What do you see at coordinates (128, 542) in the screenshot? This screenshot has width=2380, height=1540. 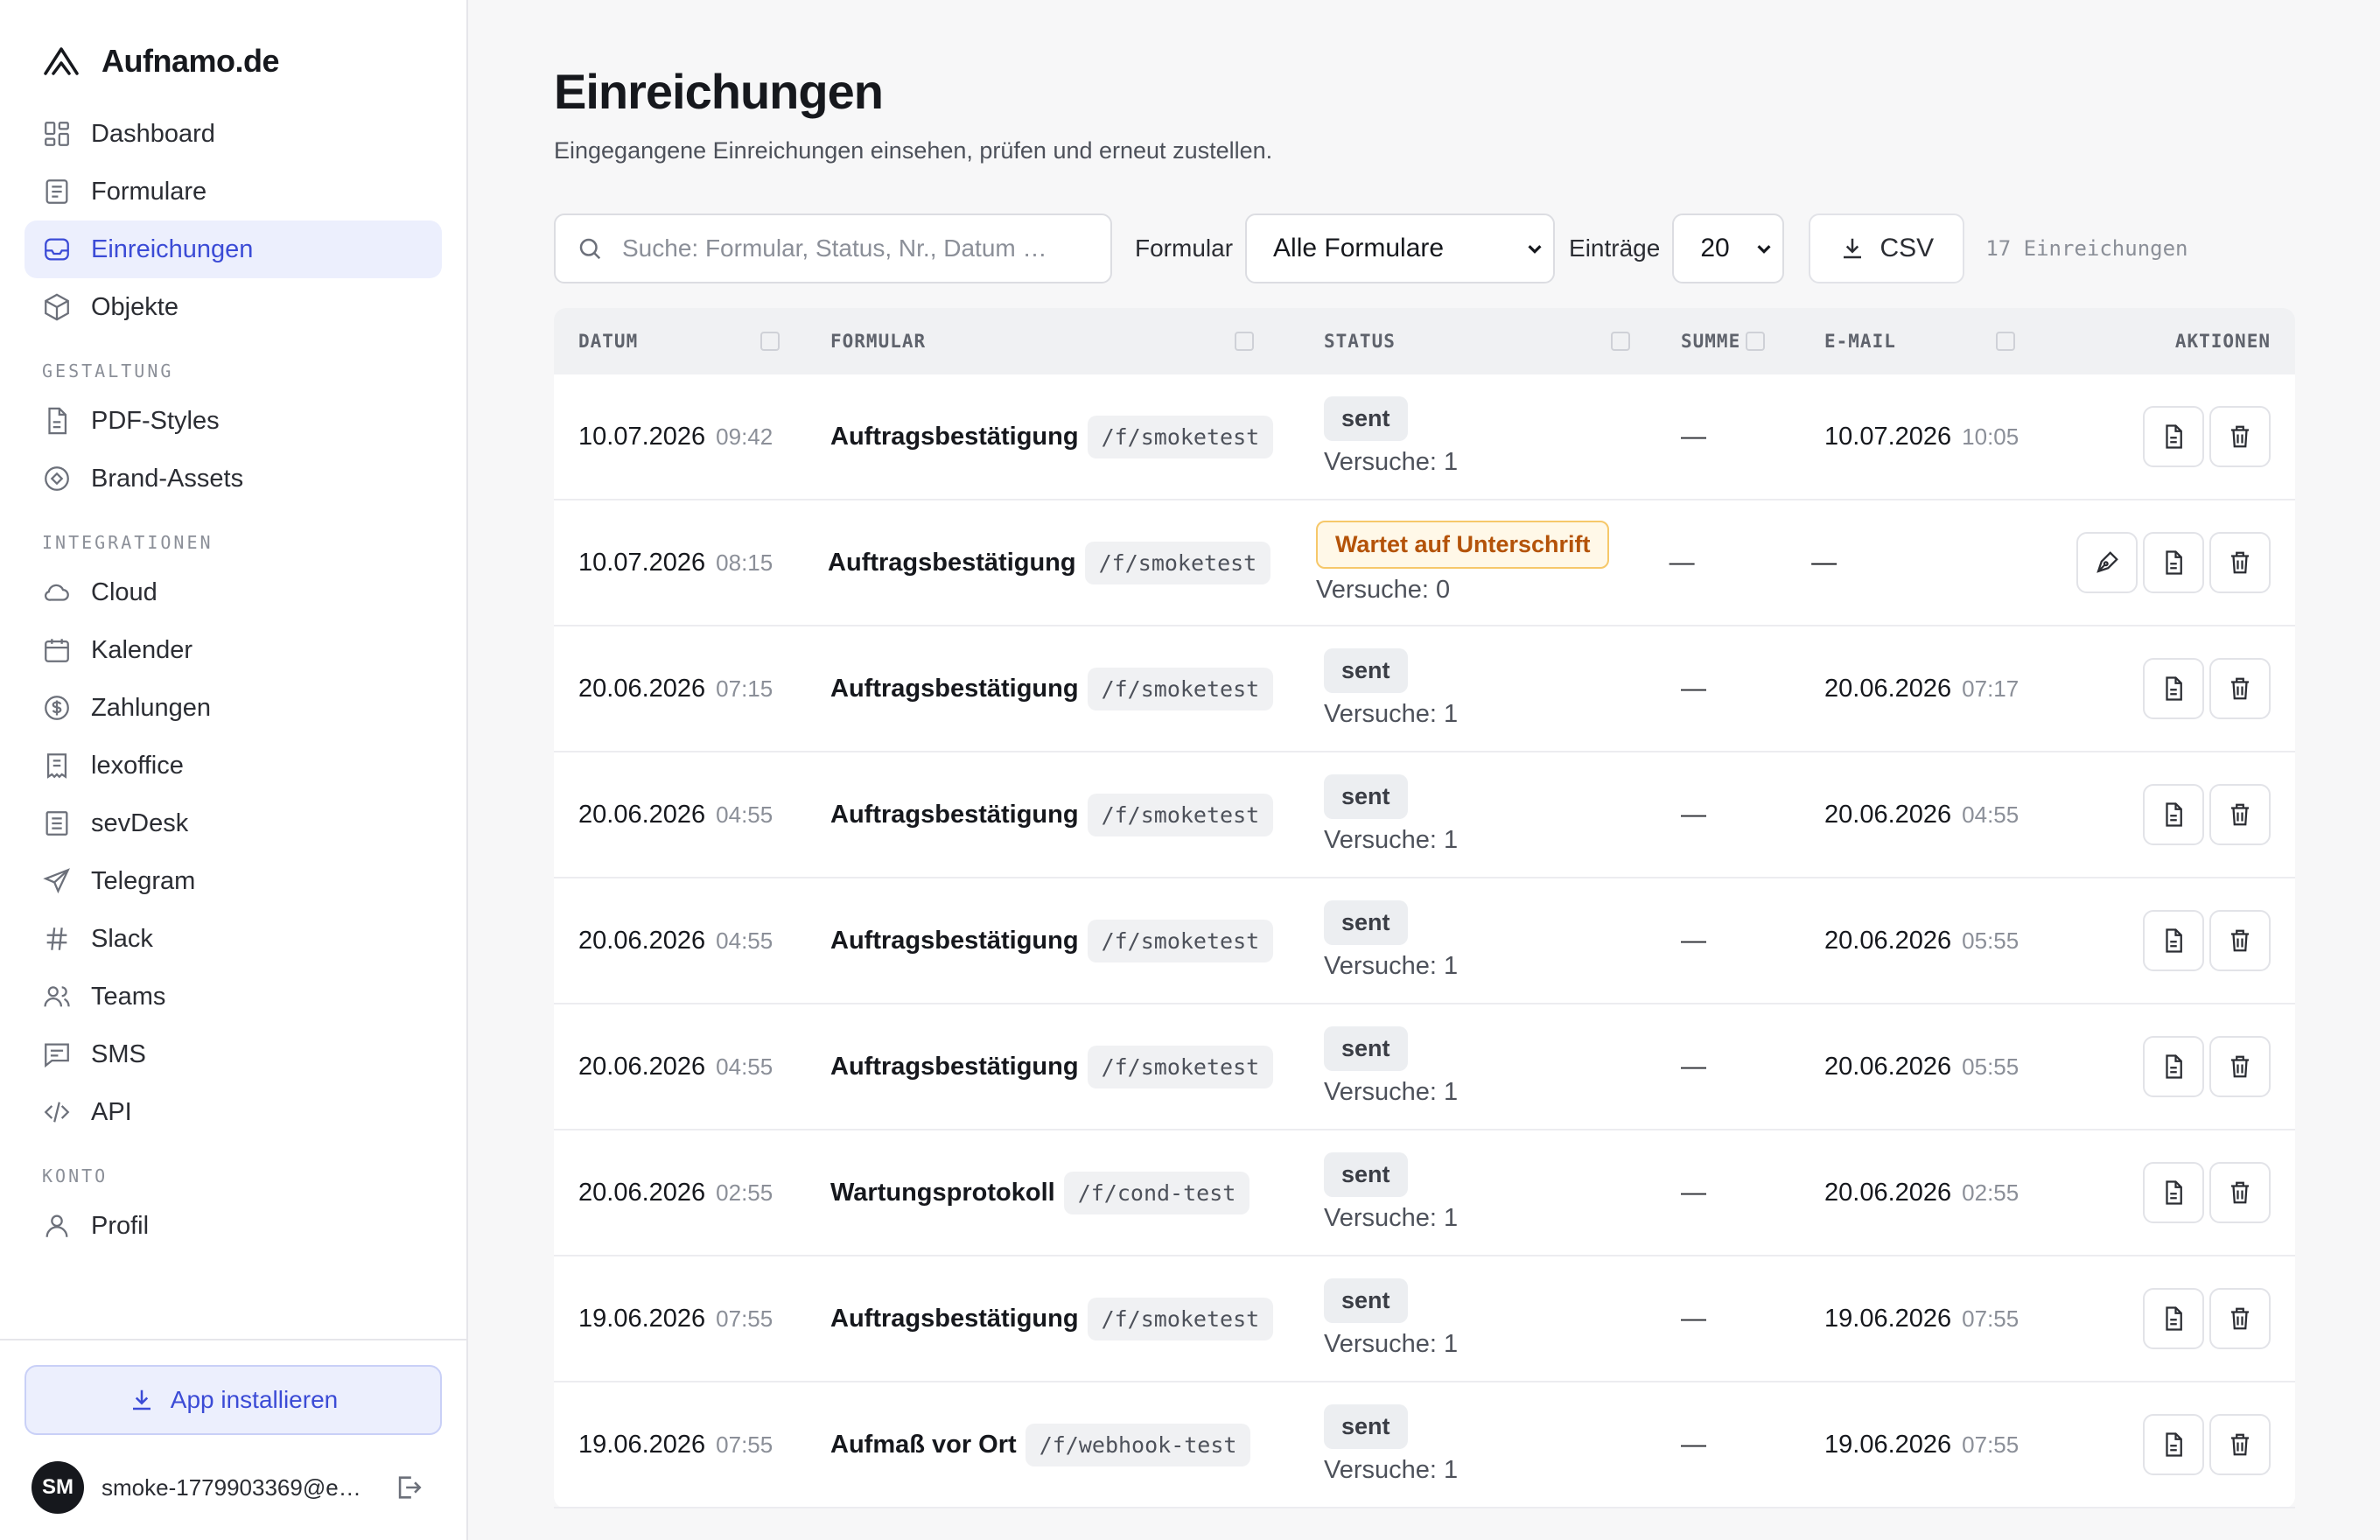 I see `nav-section-integrationen: INTEGRATIONEN` at bounding box center [128, 542].